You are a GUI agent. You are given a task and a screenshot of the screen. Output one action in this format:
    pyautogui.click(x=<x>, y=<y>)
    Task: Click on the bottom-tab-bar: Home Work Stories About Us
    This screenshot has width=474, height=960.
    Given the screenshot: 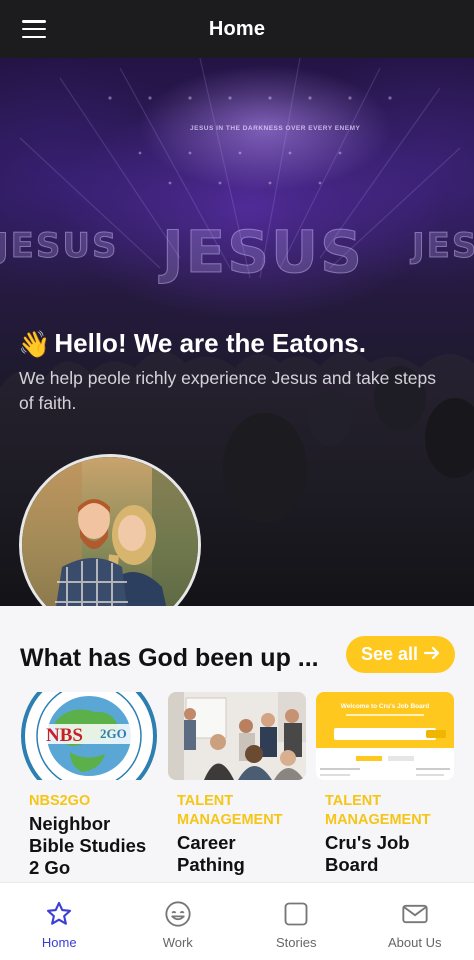 What is the action you would take?
    pyautogui.click(x=237, y=921)
    